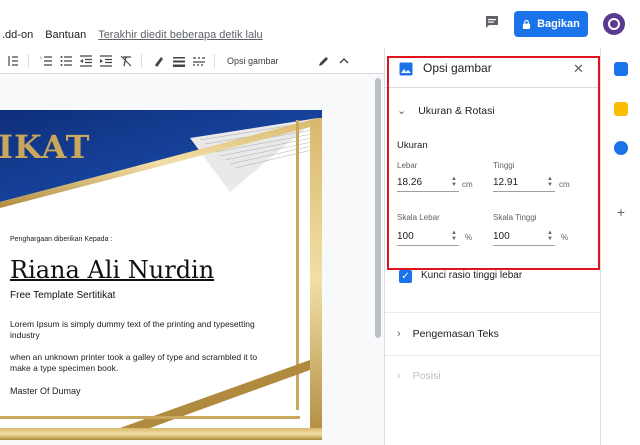  What do you see at coordinates (199, 61) in the screenshot?
I see `border-dash-icon` at bounding box center [199, 61].